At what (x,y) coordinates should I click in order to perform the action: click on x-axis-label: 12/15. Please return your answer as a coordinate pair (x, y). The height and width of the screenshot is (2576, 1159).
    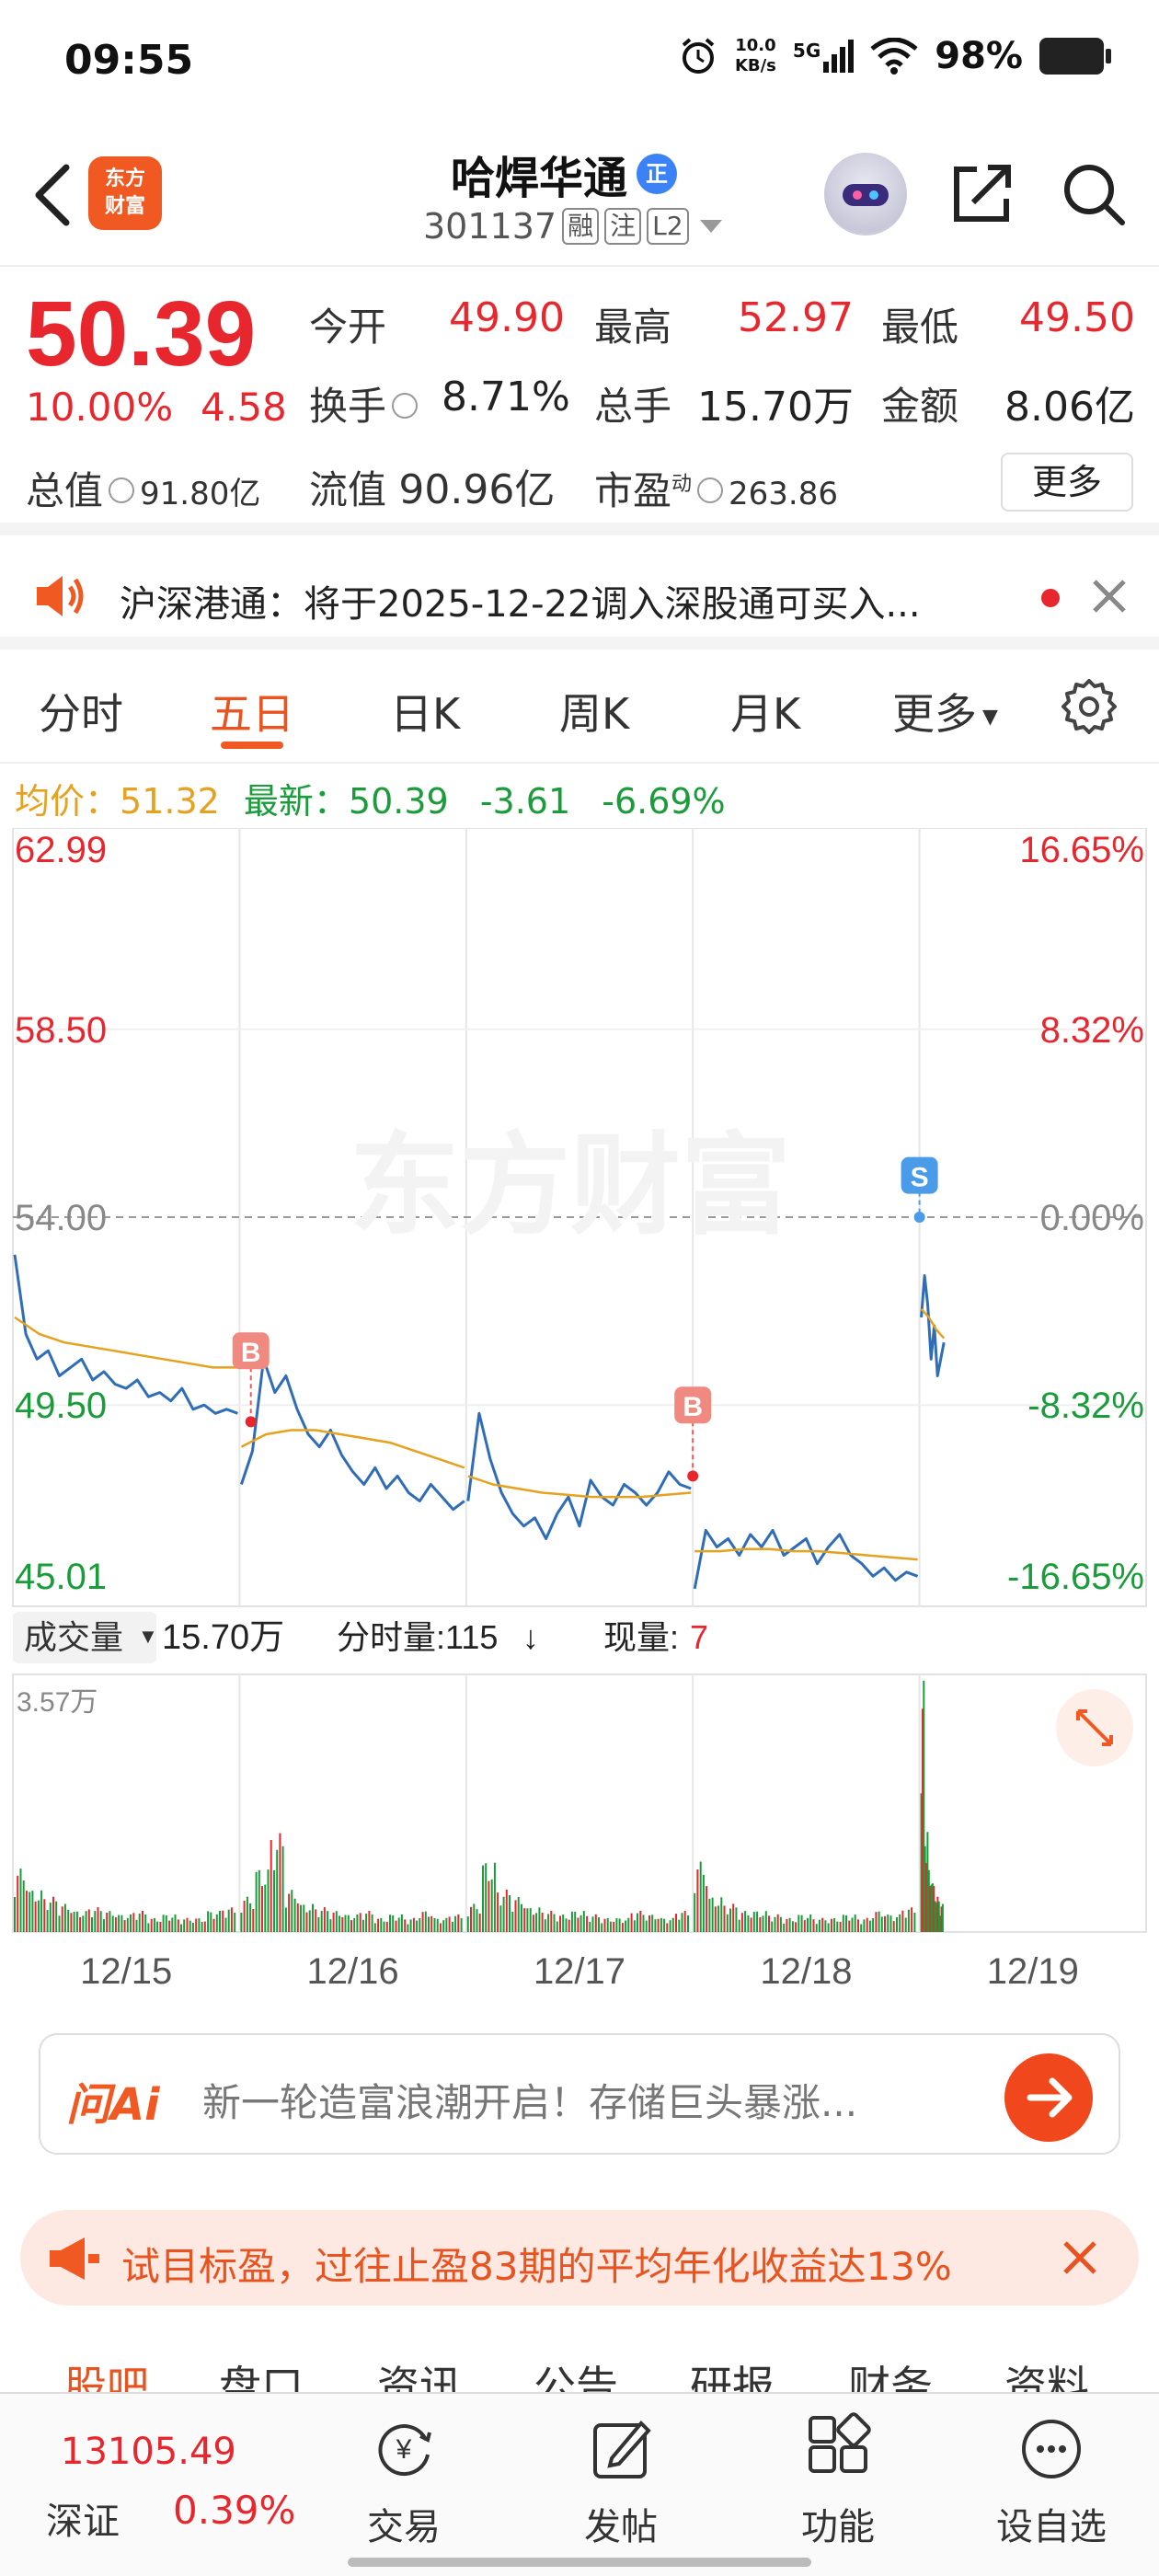
    Looking at the image, I should click on (126, 1971).